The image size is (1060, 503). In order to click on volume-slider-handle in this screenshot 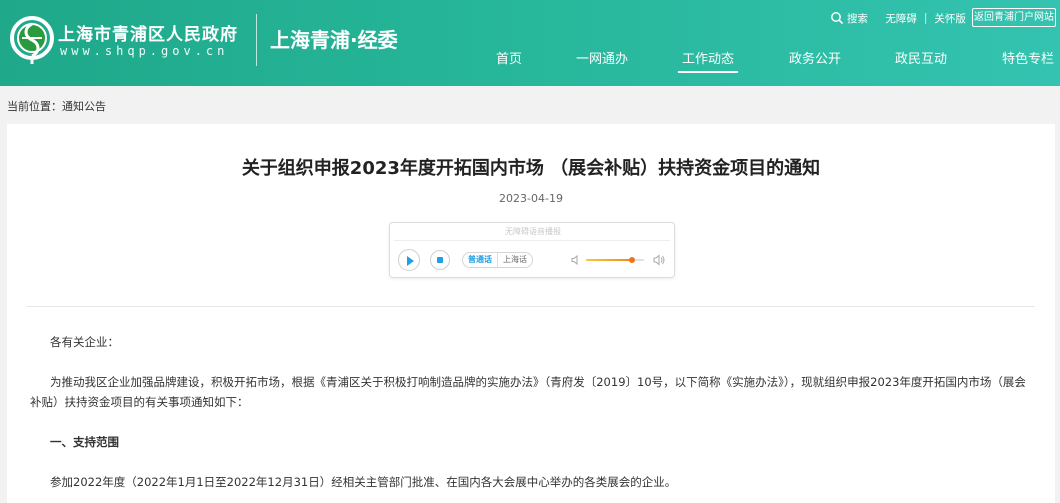, I will do `click(632, 260)`.